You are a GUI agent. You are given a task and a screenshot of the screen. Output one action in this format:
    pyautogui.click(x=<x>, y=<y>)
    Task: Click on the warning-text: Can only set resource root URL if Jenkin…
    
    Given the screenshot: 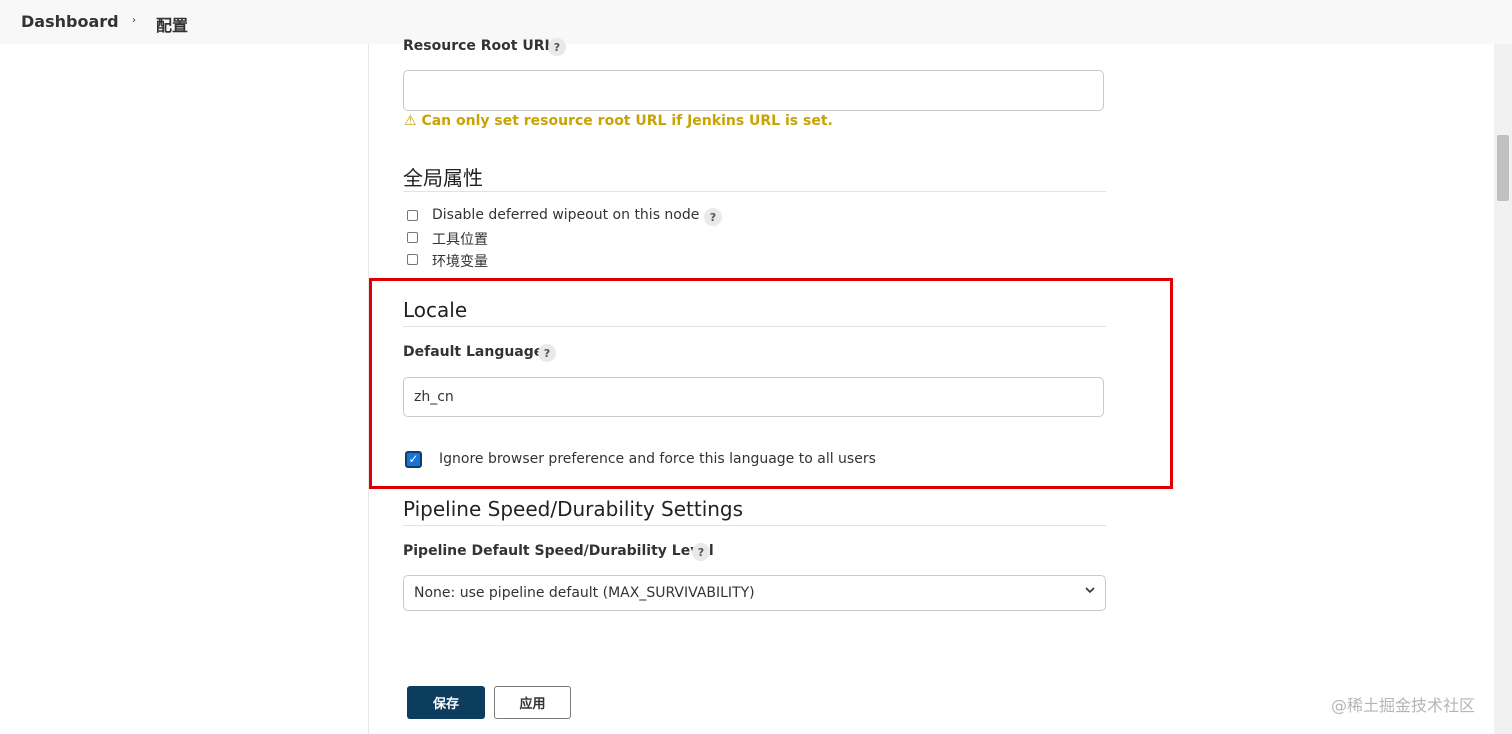 What is the action you would take?
    pyautogui.click(x=627, y=121)
    